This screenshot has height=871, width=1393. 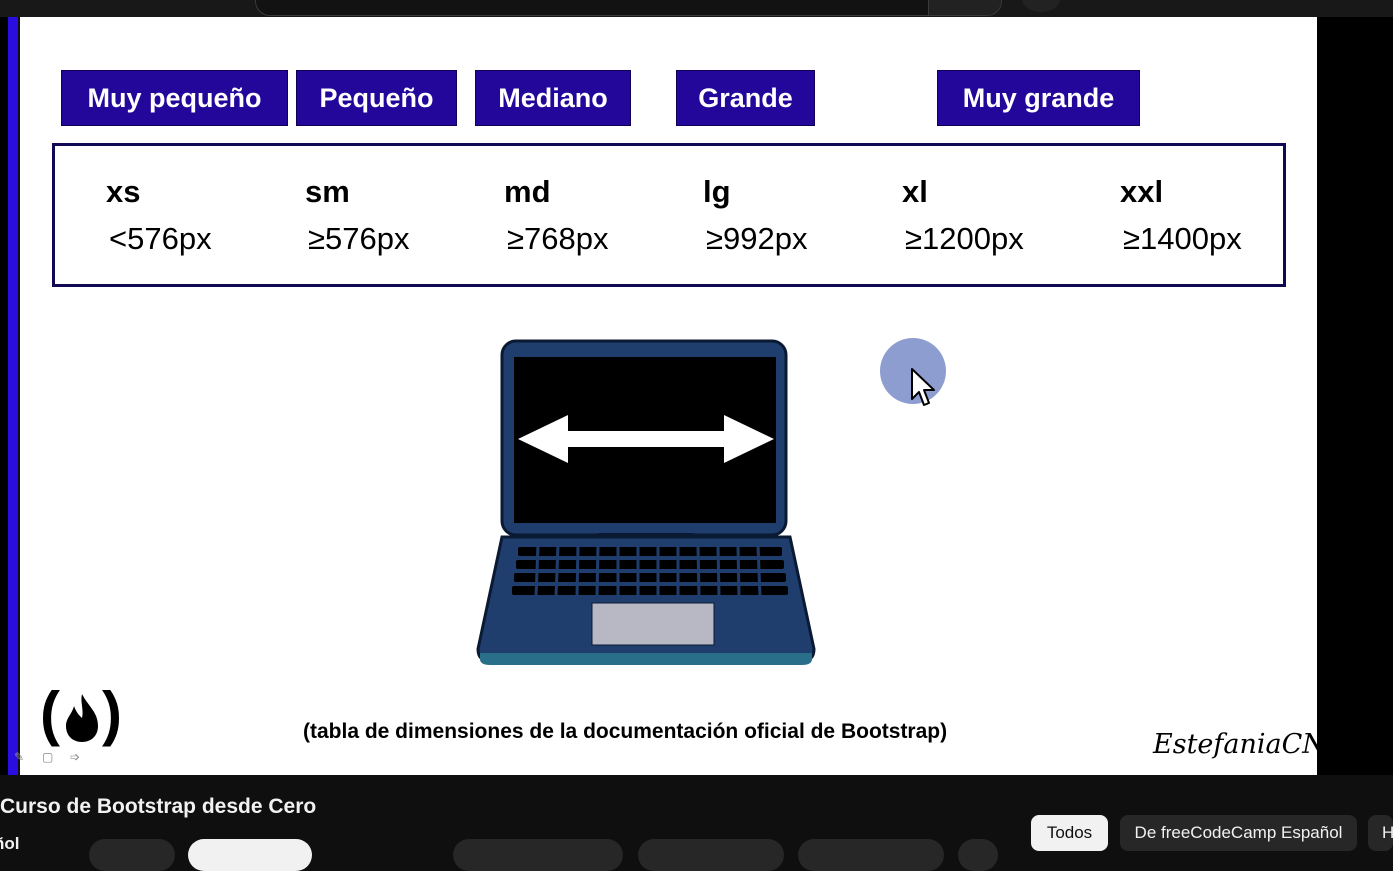 I want to click on breakpoint-lg: lg ≥992px, so click(x=755, y=215).